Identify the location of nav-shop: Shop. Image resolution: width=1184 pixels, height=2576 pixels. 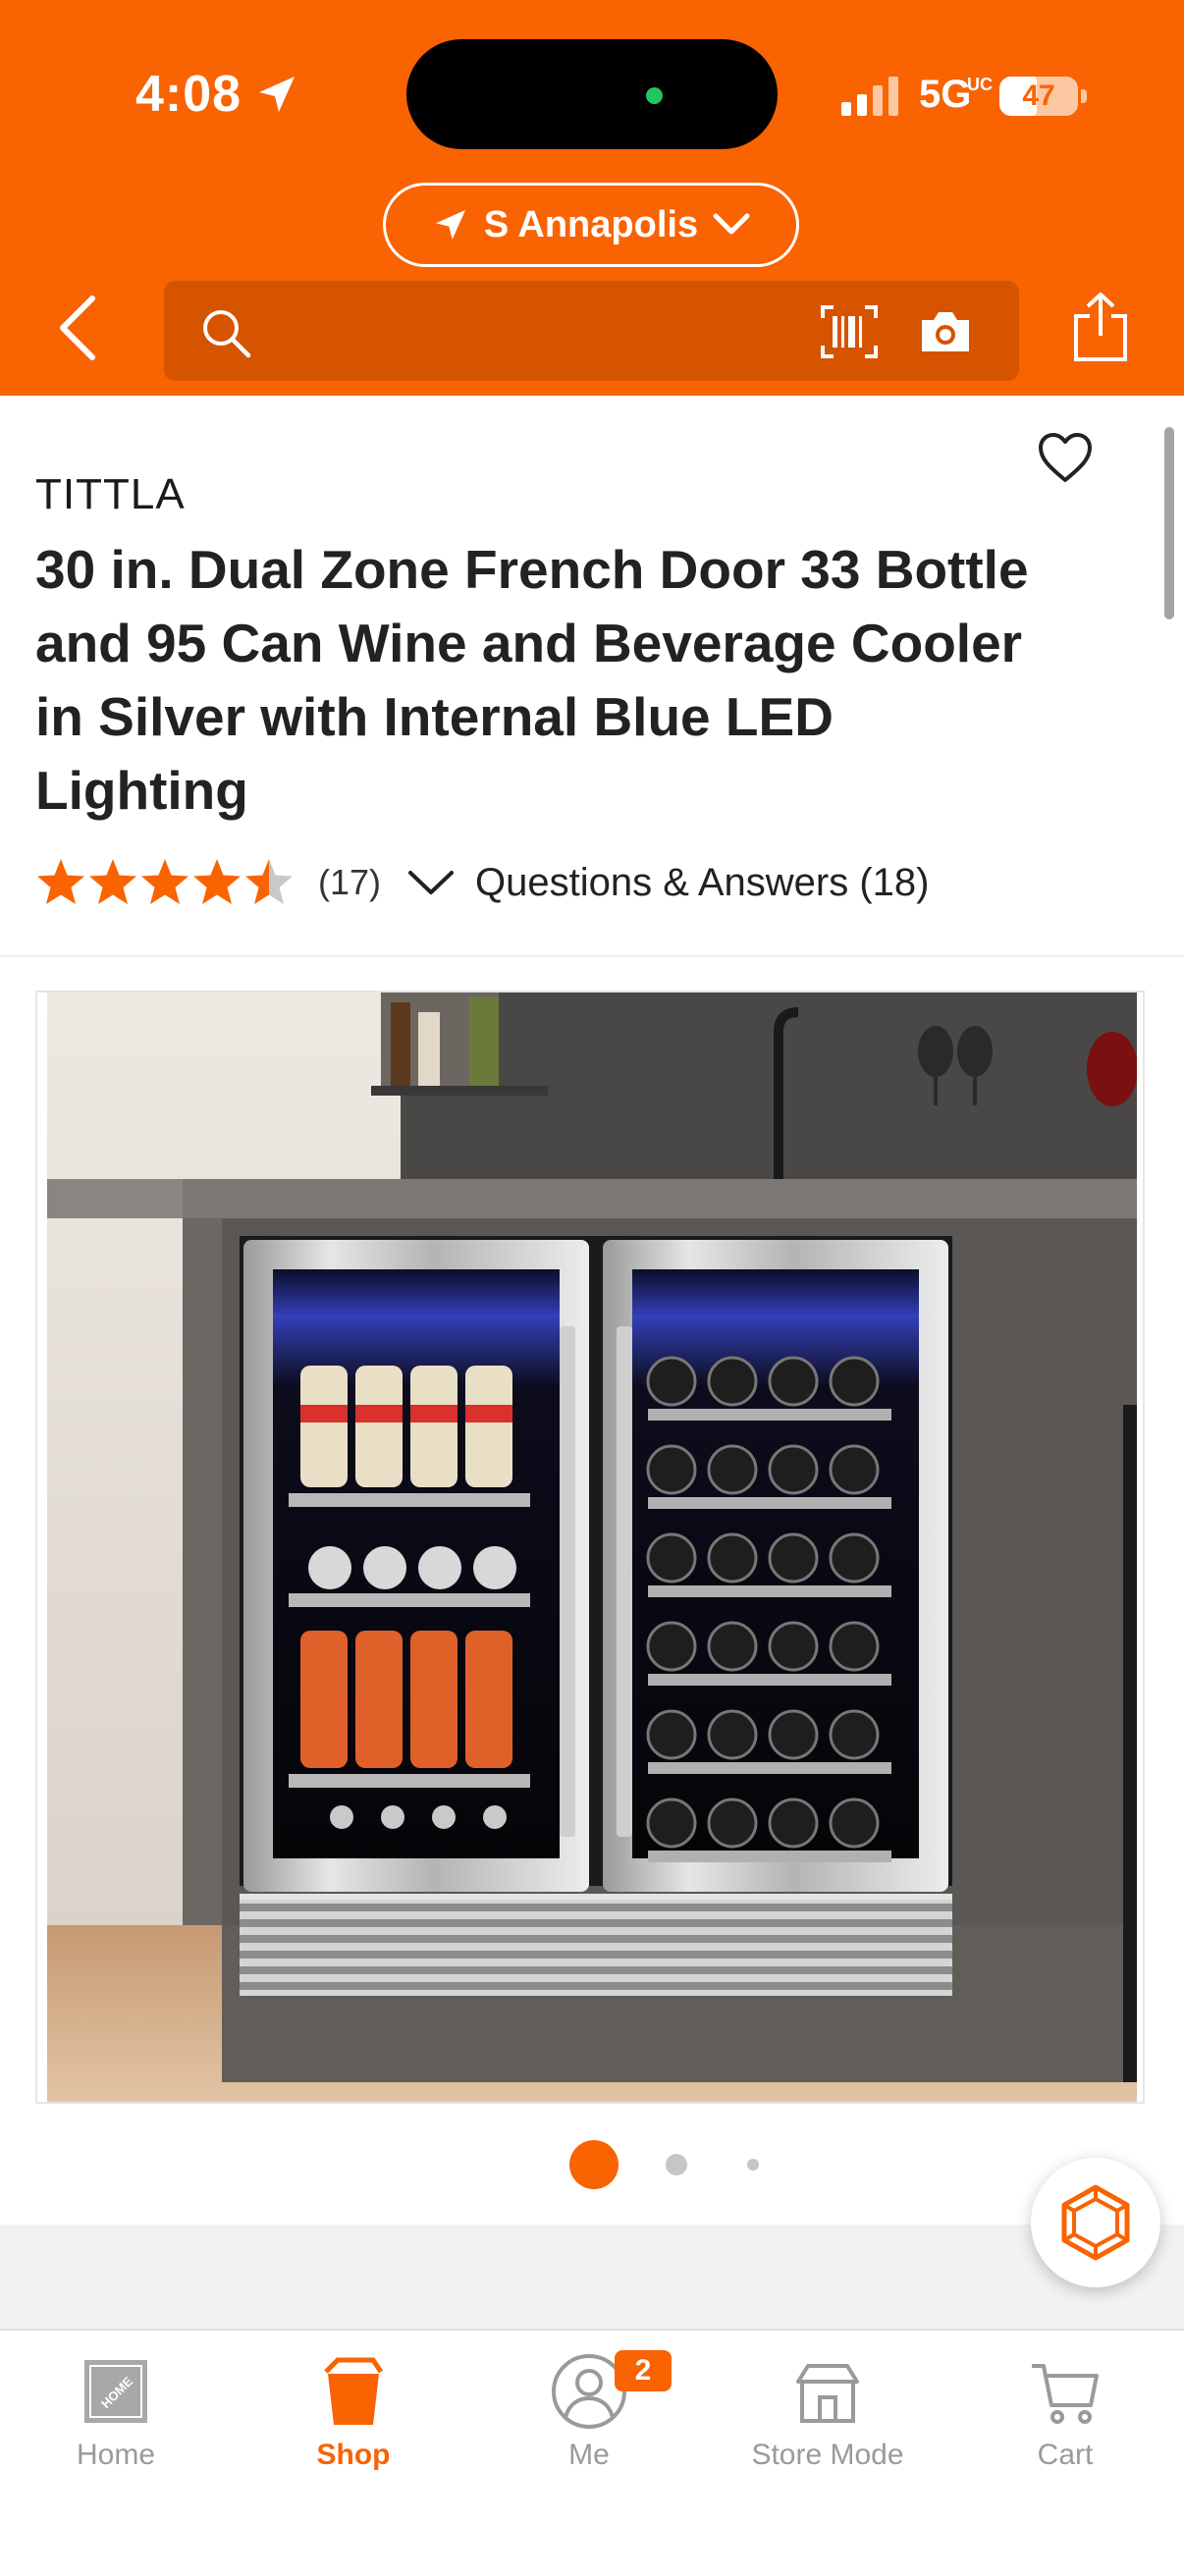
(353, 2419).